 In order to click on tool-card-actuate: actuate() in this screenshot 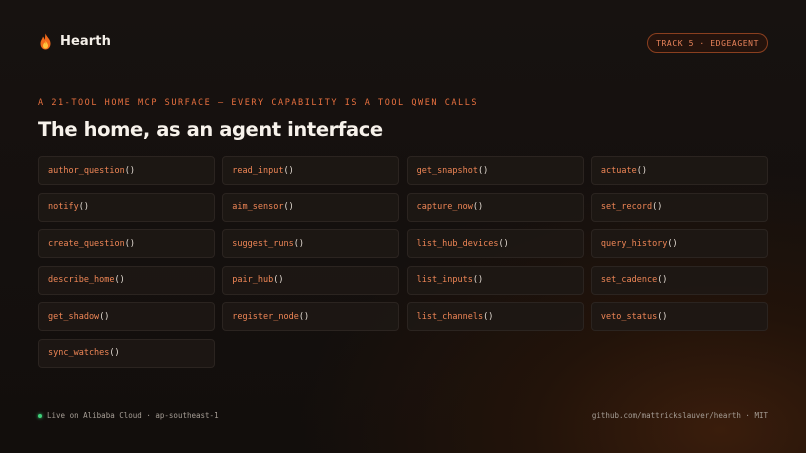, I will do `click(679, 170)`.